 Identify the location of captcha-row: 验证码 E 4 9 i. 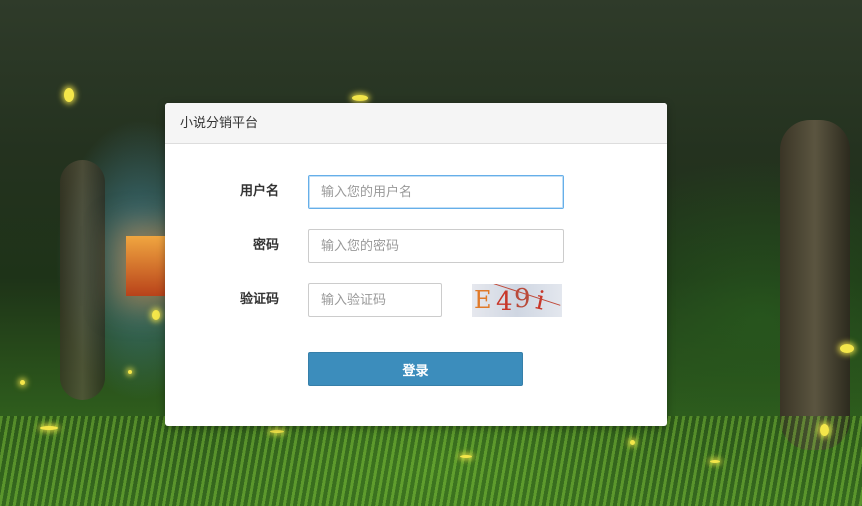
(416, 300).